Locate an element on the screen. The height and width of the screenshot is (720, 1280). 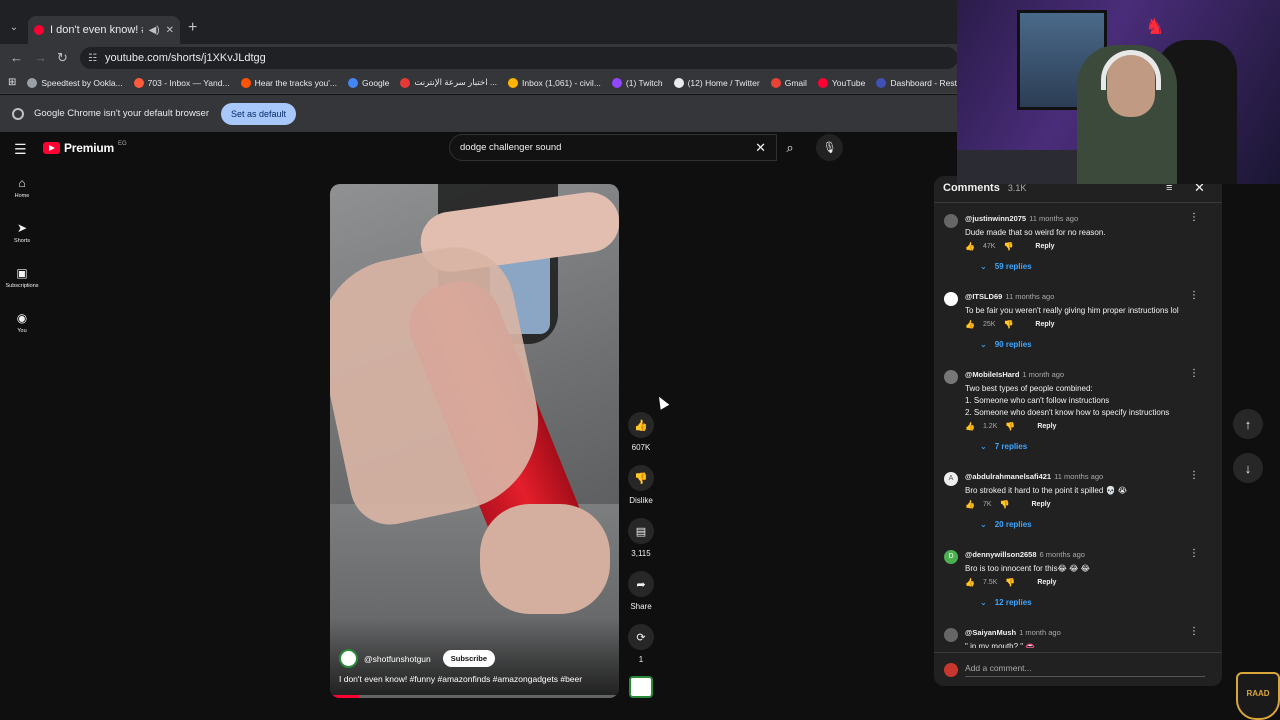
previous-short-icon: ↑ is located at coordinates (1248, 424).